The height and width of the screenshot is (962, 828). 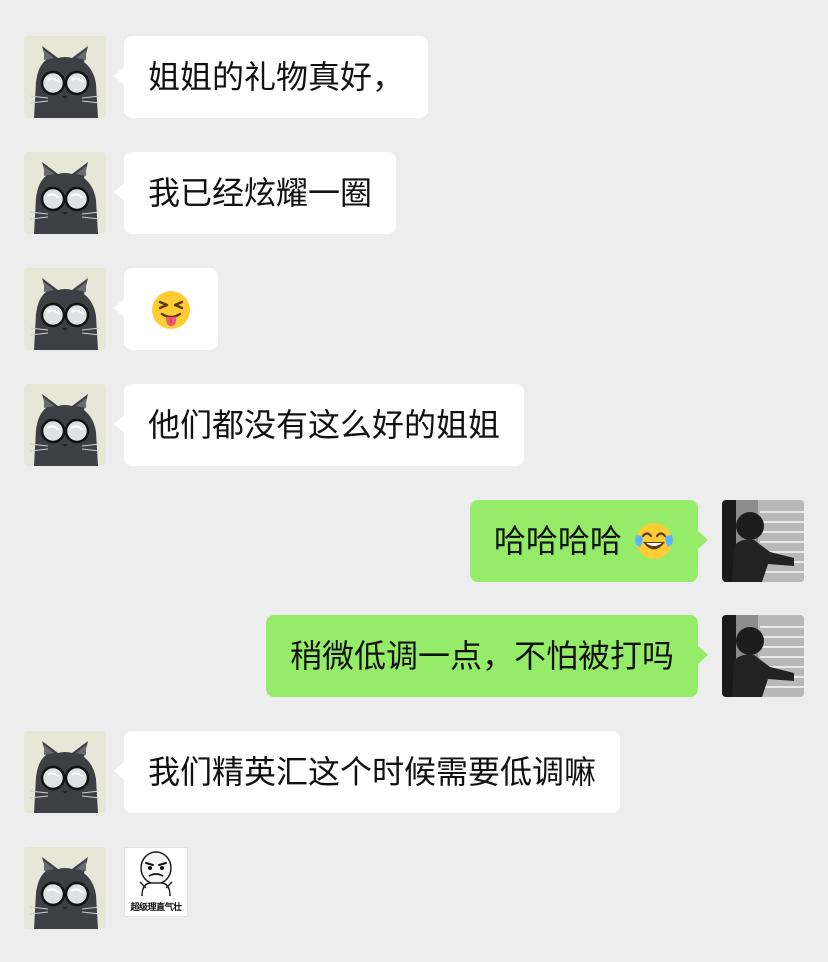 I want to click on message-bubble: 我们精英汇这个时候需要低调嘛, so click(x=367, y=772).